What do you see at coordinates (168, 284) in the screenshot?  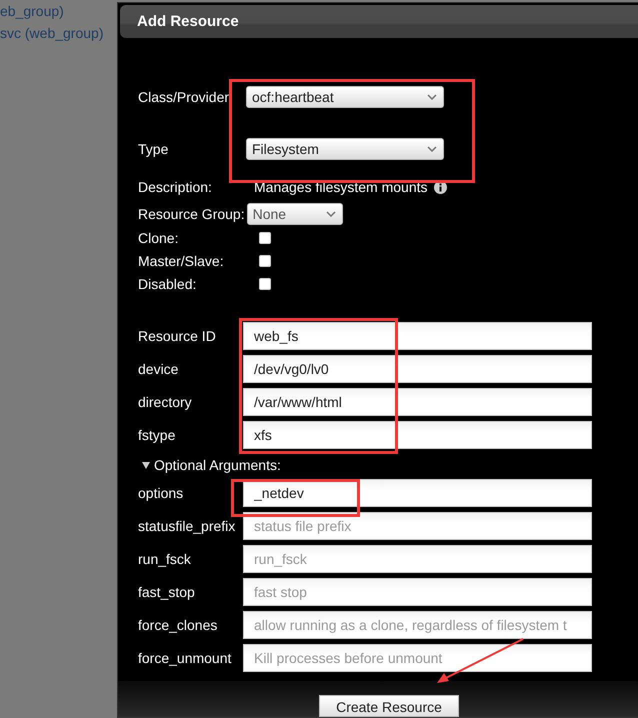 I see `field-label: Disabled:` at bounding box center [168, 284].